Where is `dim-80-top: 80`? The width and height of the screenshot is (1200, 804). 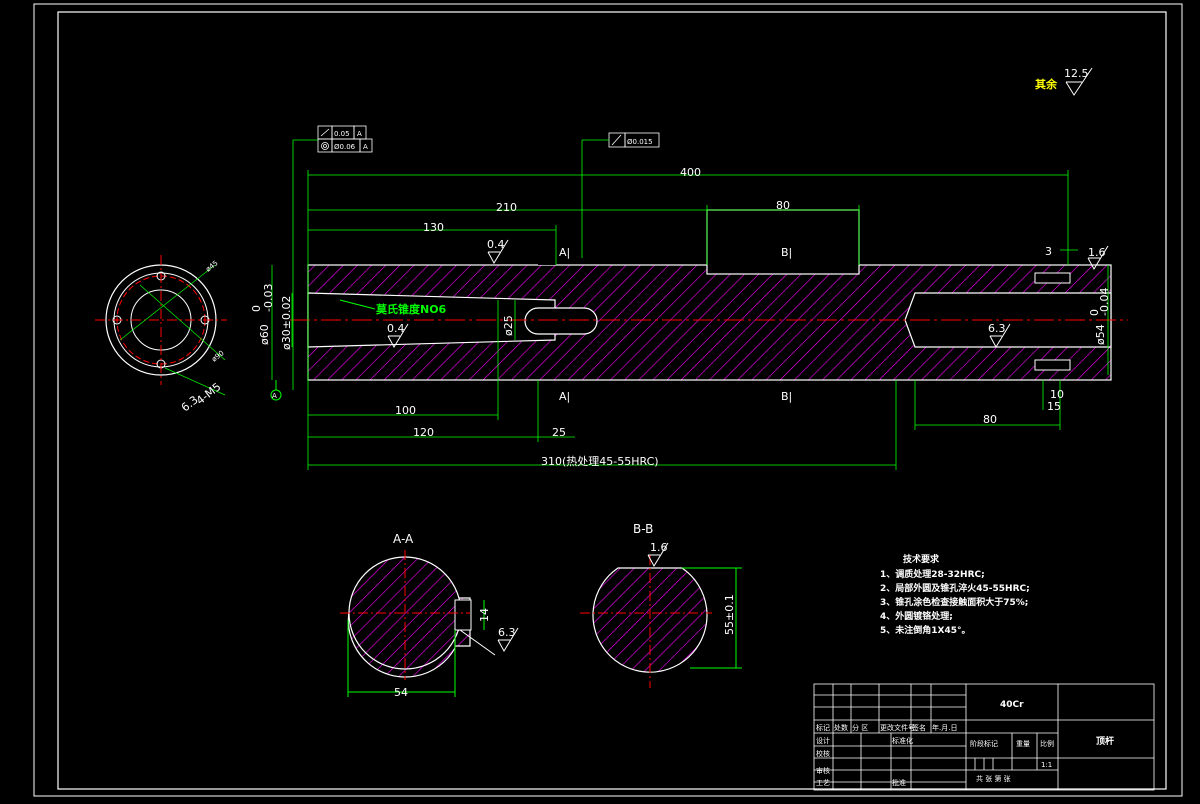
dim-80-top: 80 is located at coordinates (783, 205).